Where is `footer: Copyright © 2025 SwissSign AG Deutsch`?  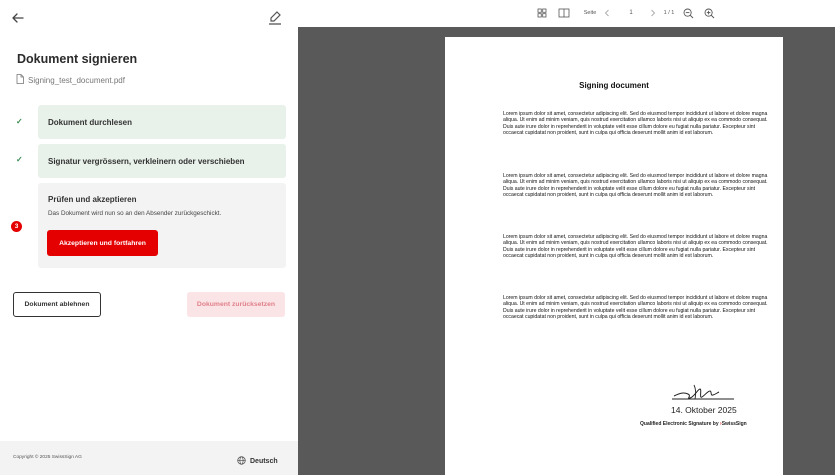 footer: Copyright © 2025 SwissSign AG Deutsch is located at coordinates (149, 458).